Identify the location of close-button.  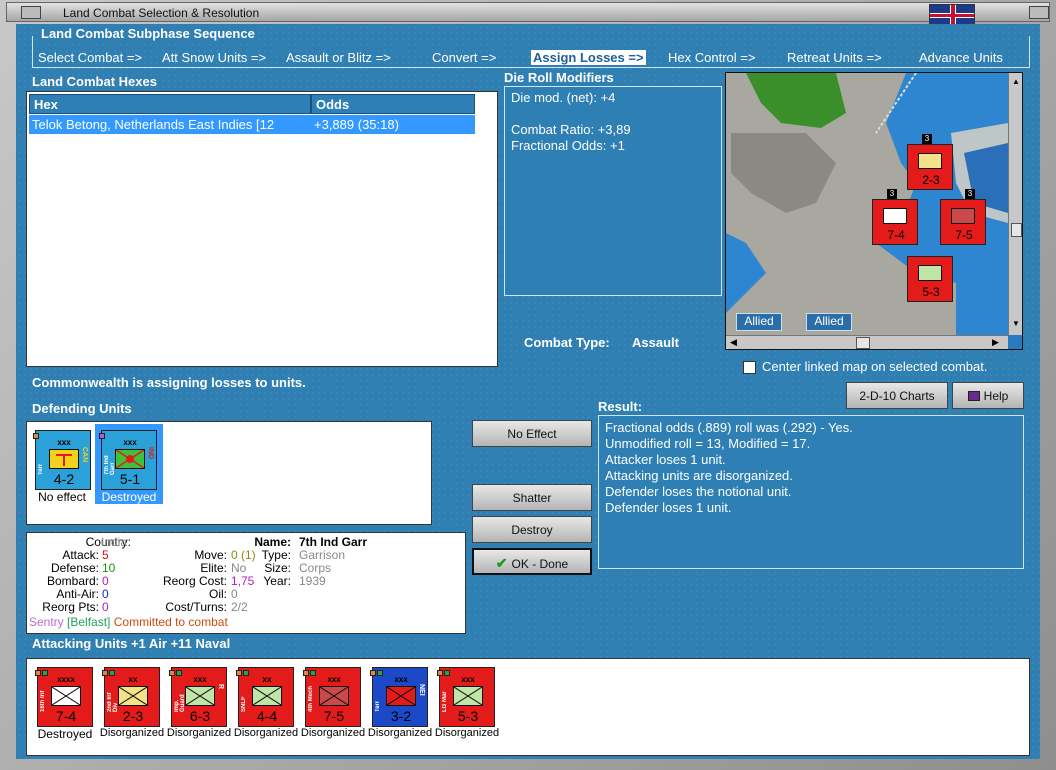
(1039, 12).